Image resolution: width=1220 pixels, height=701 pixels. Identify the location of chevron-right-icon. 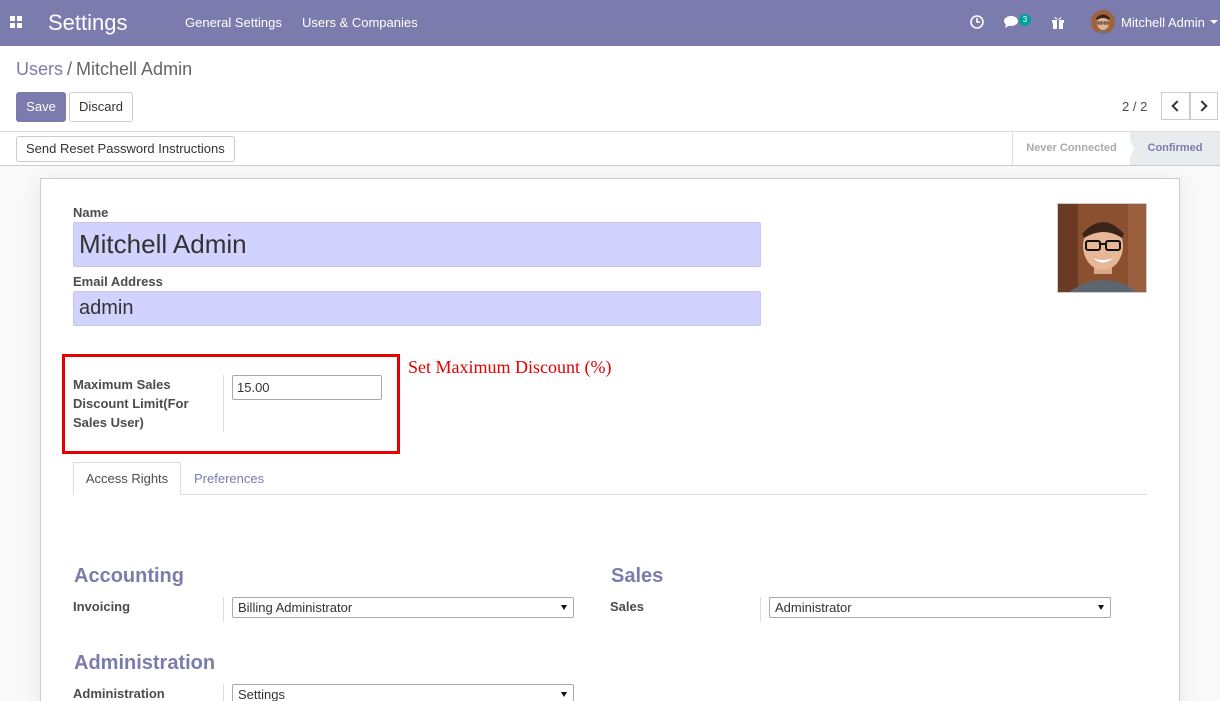
(1202, 106).